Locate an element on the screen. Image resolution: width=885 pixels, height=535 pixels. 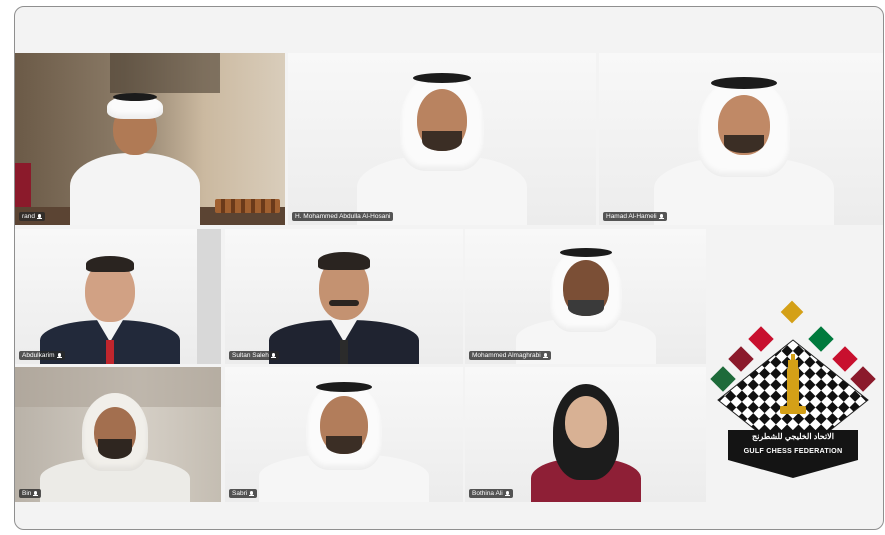
logo-english-name: GULF CHESS FEDERATION is located at coordinates (793, 450).